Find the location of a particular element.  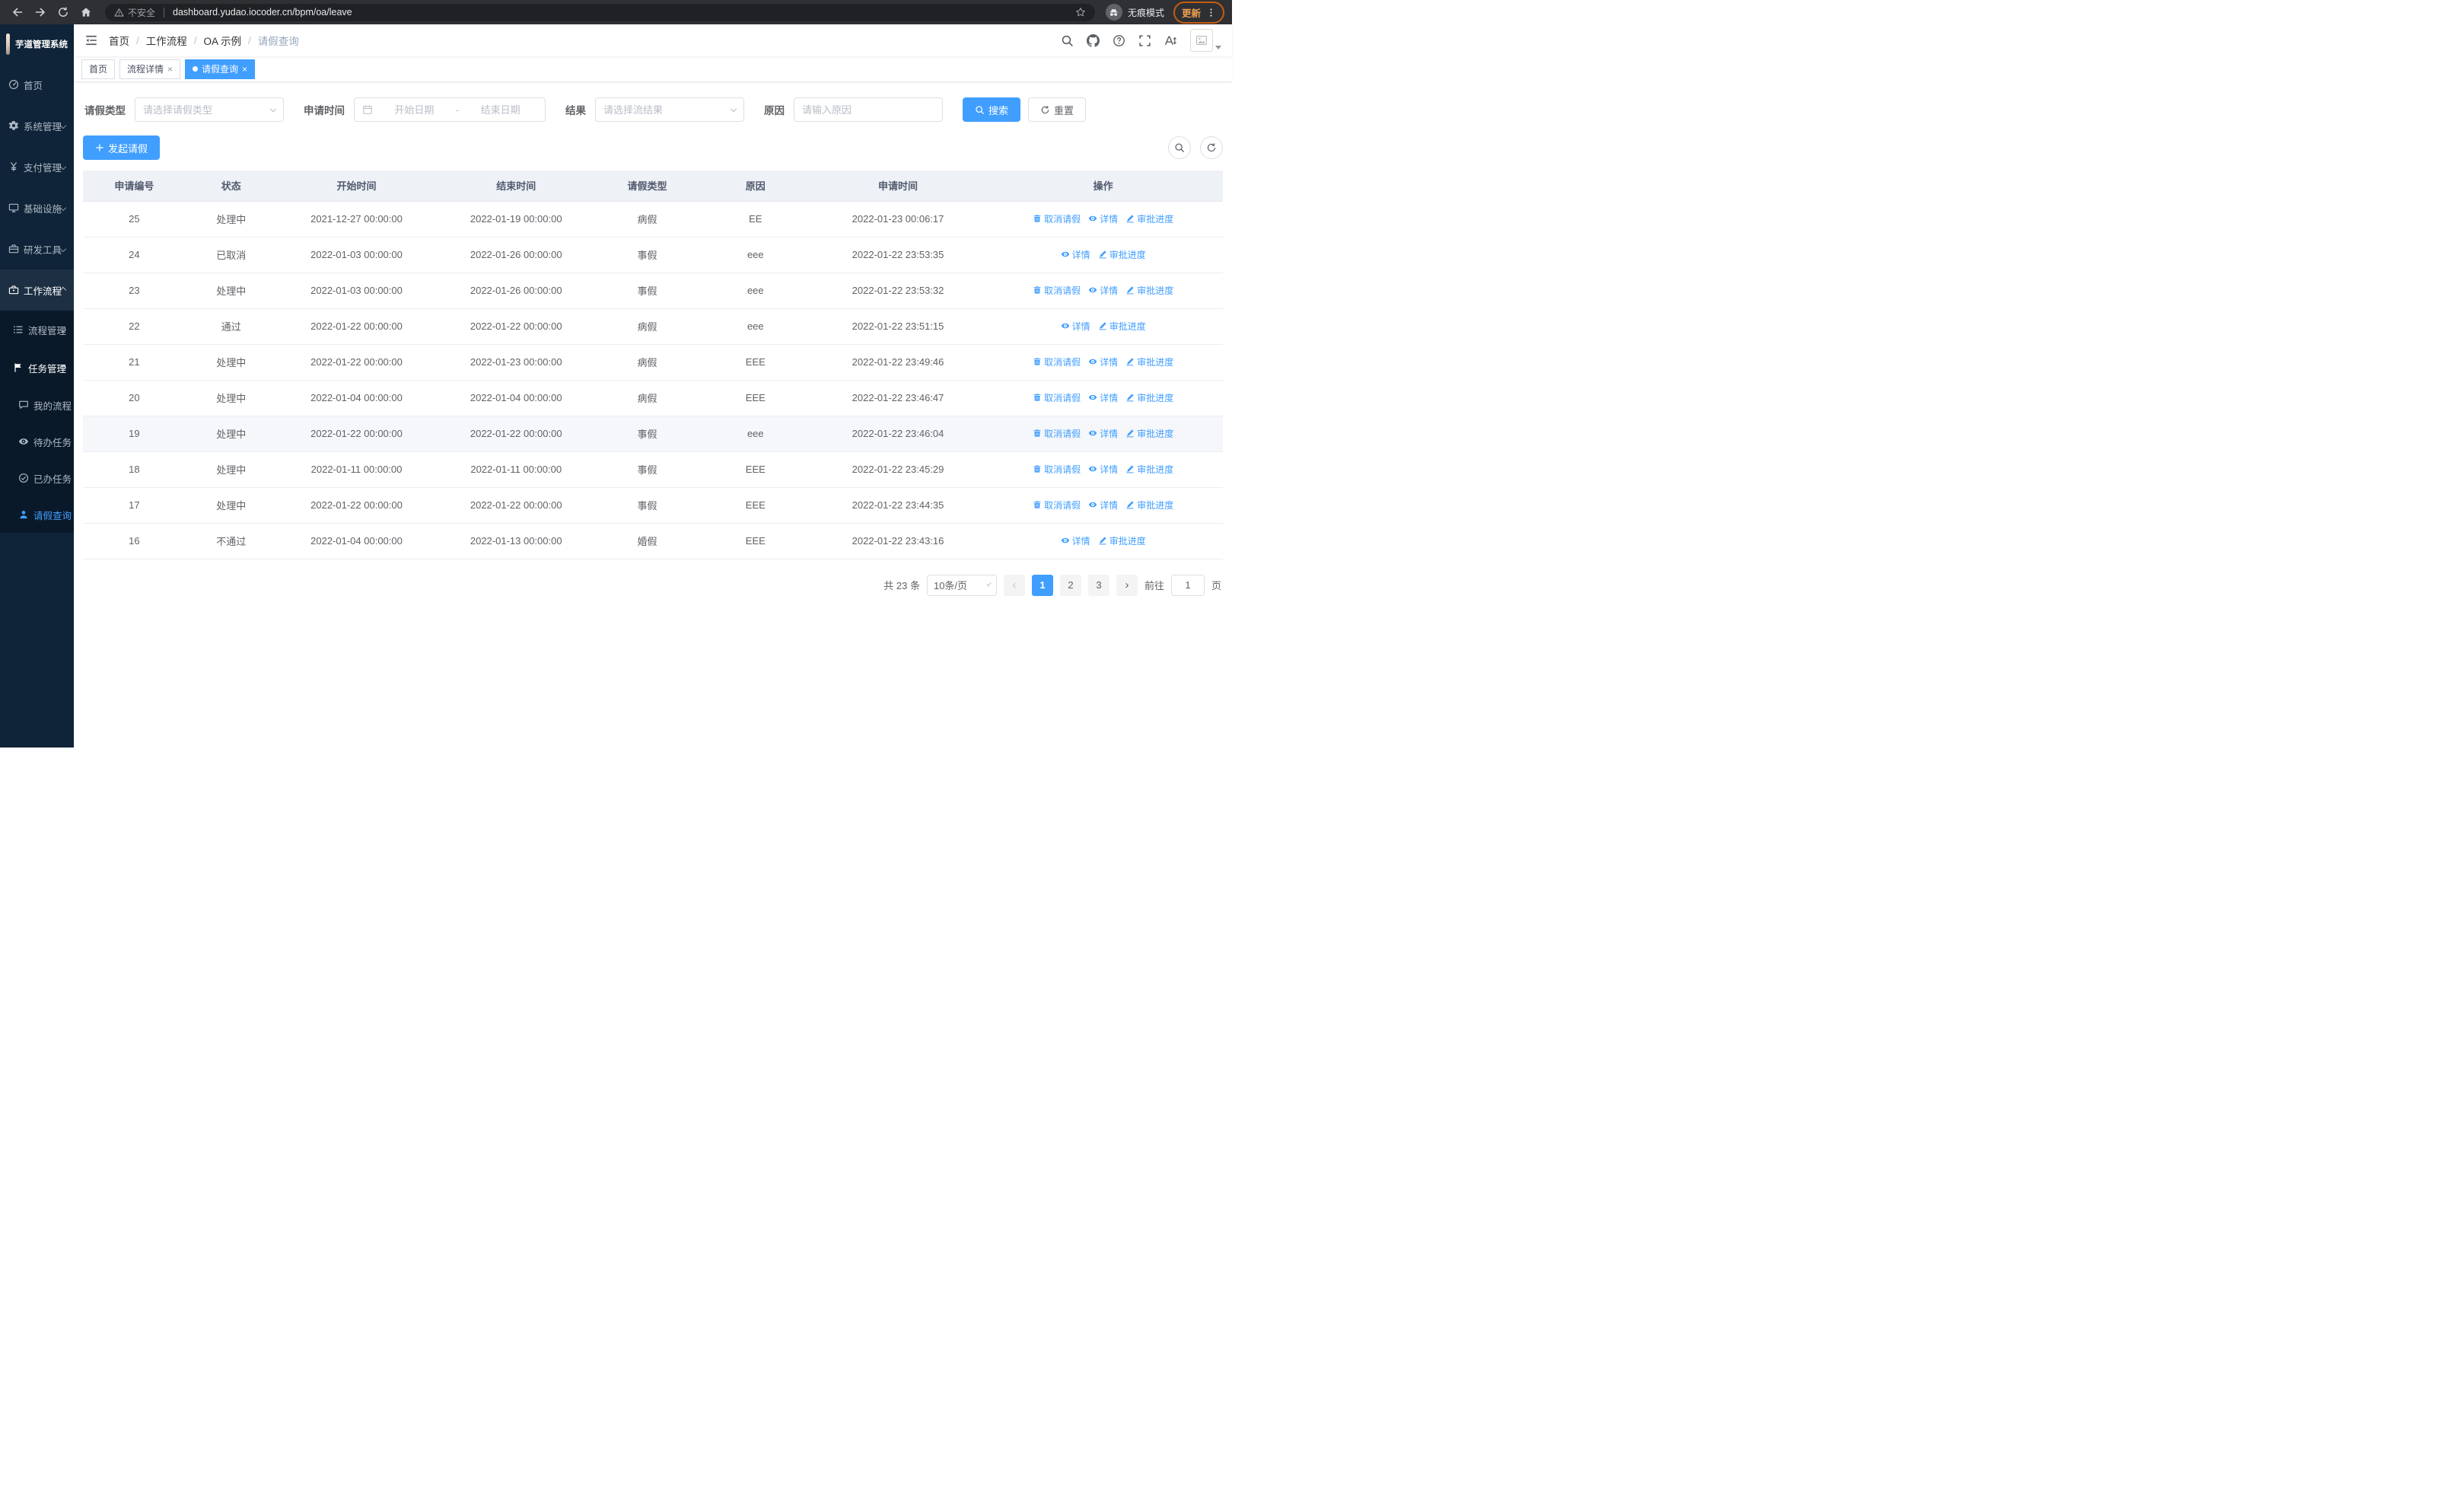

header-search-icon is located at coordinates (1067, 41).